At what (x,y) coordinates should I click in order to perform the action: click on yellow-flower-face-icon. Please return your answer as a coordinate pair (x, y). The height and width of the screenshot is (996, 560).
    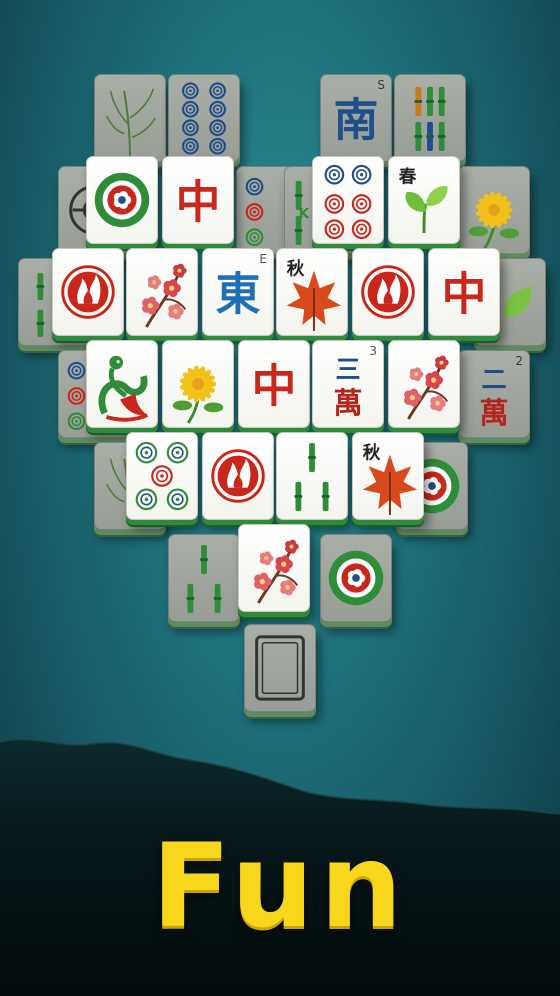
    Looking at the image, I should click on (494, 220).